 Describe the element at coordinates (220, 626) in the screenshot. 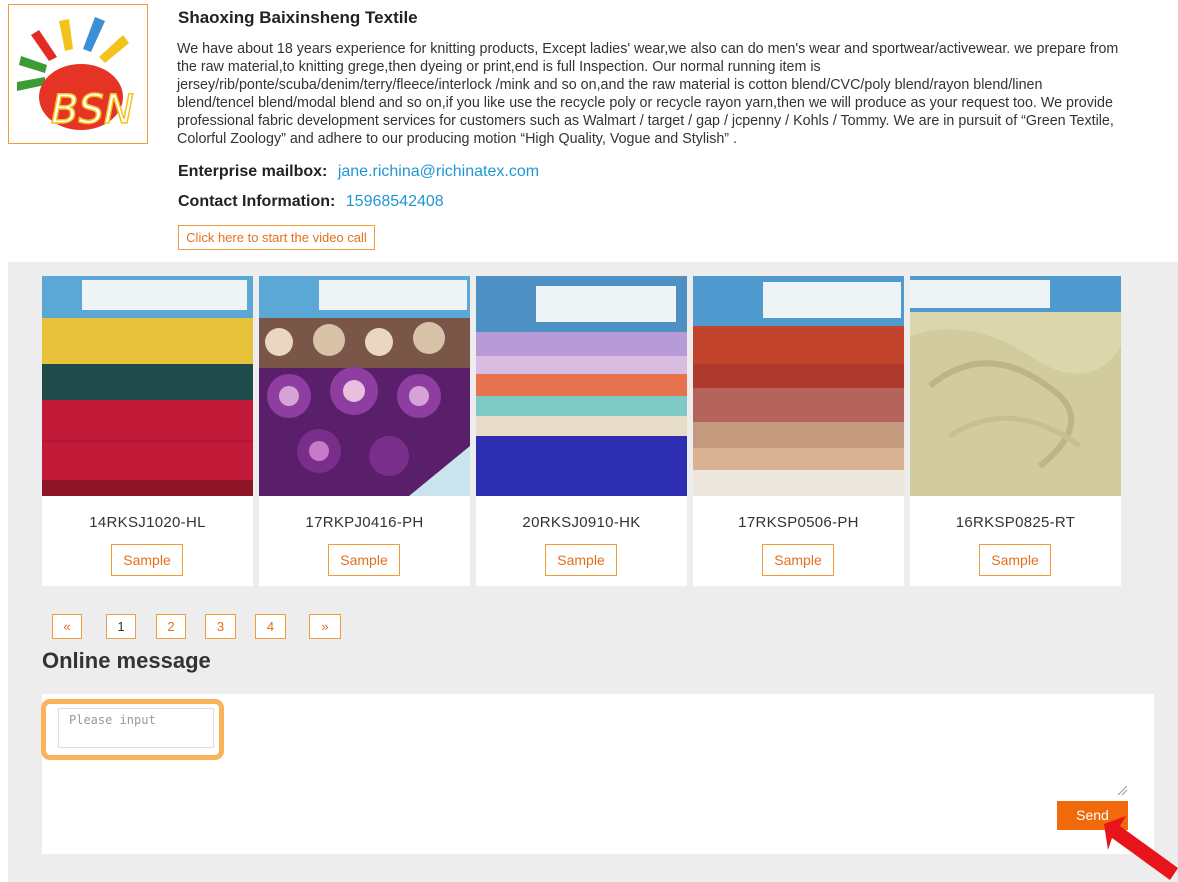

I see `page-button-3: 3` at that location.